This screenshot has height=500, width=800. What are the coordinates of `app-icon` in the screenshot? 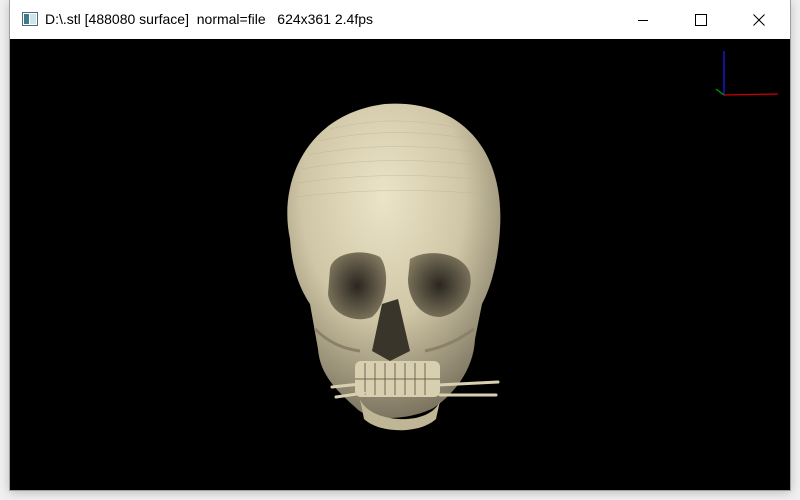 It's located at (30, 19).